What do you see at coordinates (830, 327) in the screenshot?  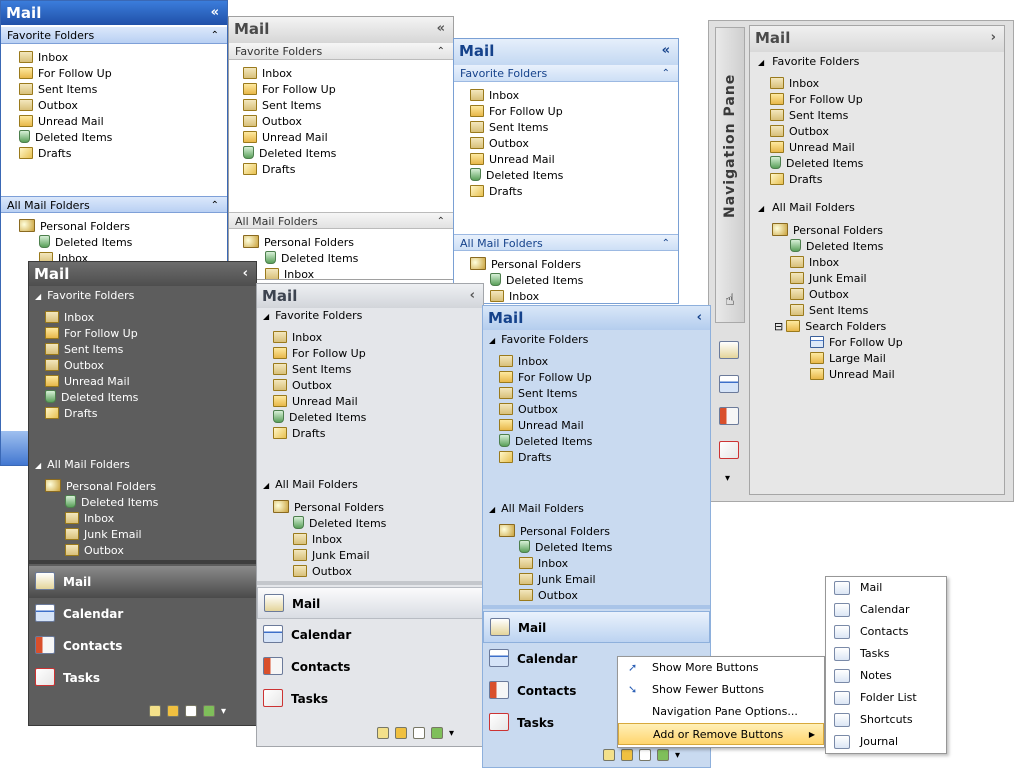 I see `tree-search-folders: ⊟ Search Folders` at bounding box center [830, 327].